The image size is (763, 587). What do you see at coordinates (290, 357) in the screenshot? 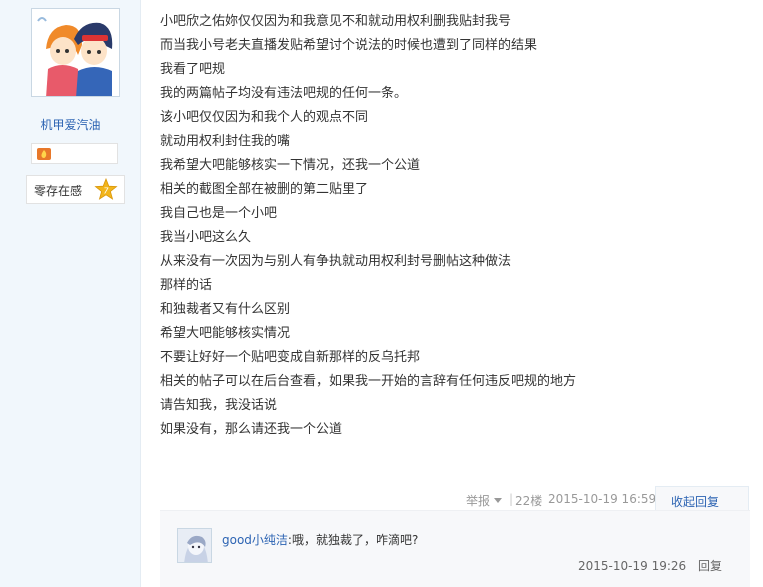
I see `post-line: 不要让好好一个贴吧变成自新那样的反乌托邦` at bounding box center [290, 357].